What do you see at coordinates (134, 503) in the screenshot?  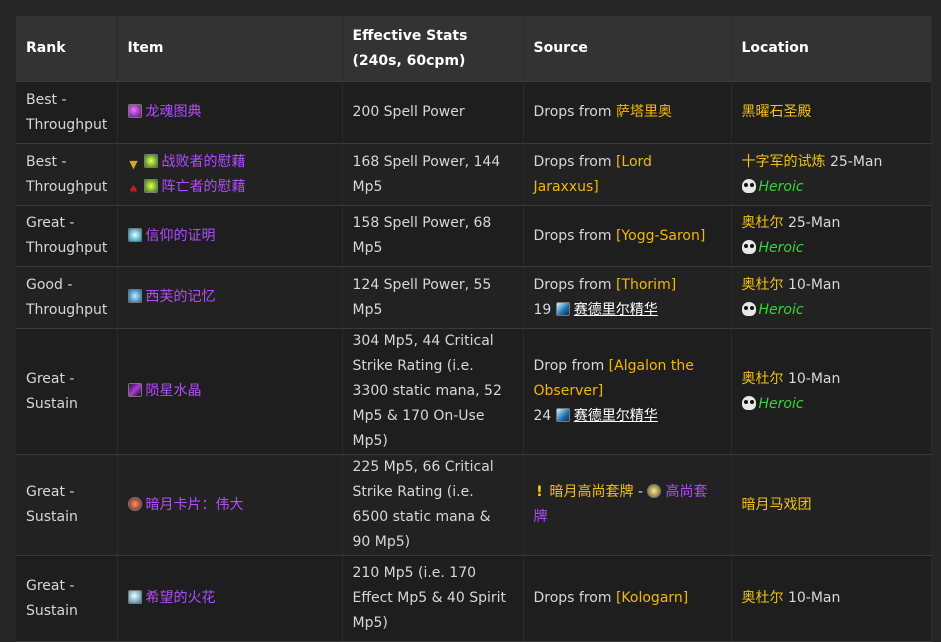 I see `darkmoon-card-icon` at bounding box center [134, 503].